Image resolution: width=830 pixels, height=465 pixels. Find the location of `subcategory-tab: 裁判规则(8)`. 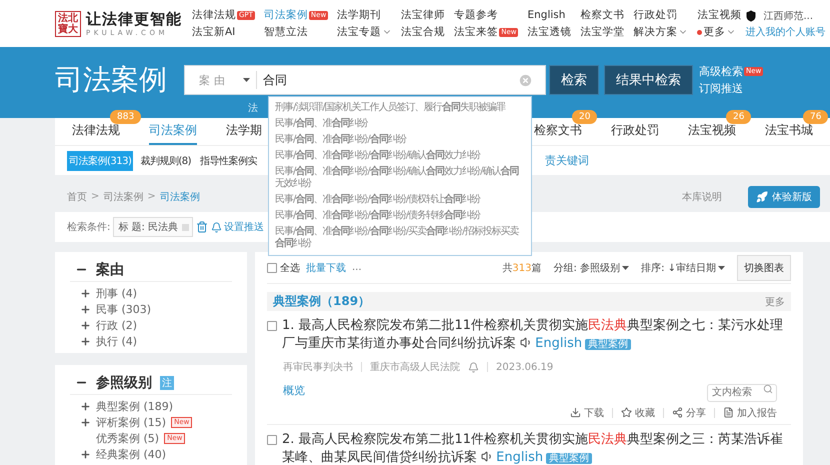

subcategory-tab: 裁判规则(8) is located at coordinates (166, 160).